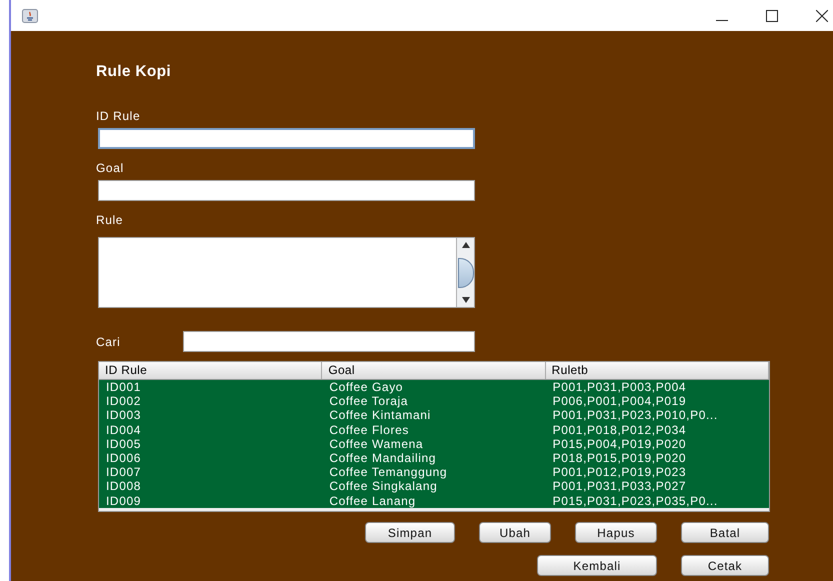 Image resolution: width=833 pixels, height=581 pixels. Describe the element at coordinates (465, 300) in the screenshot. I see `scroll-down-icon` at that location.